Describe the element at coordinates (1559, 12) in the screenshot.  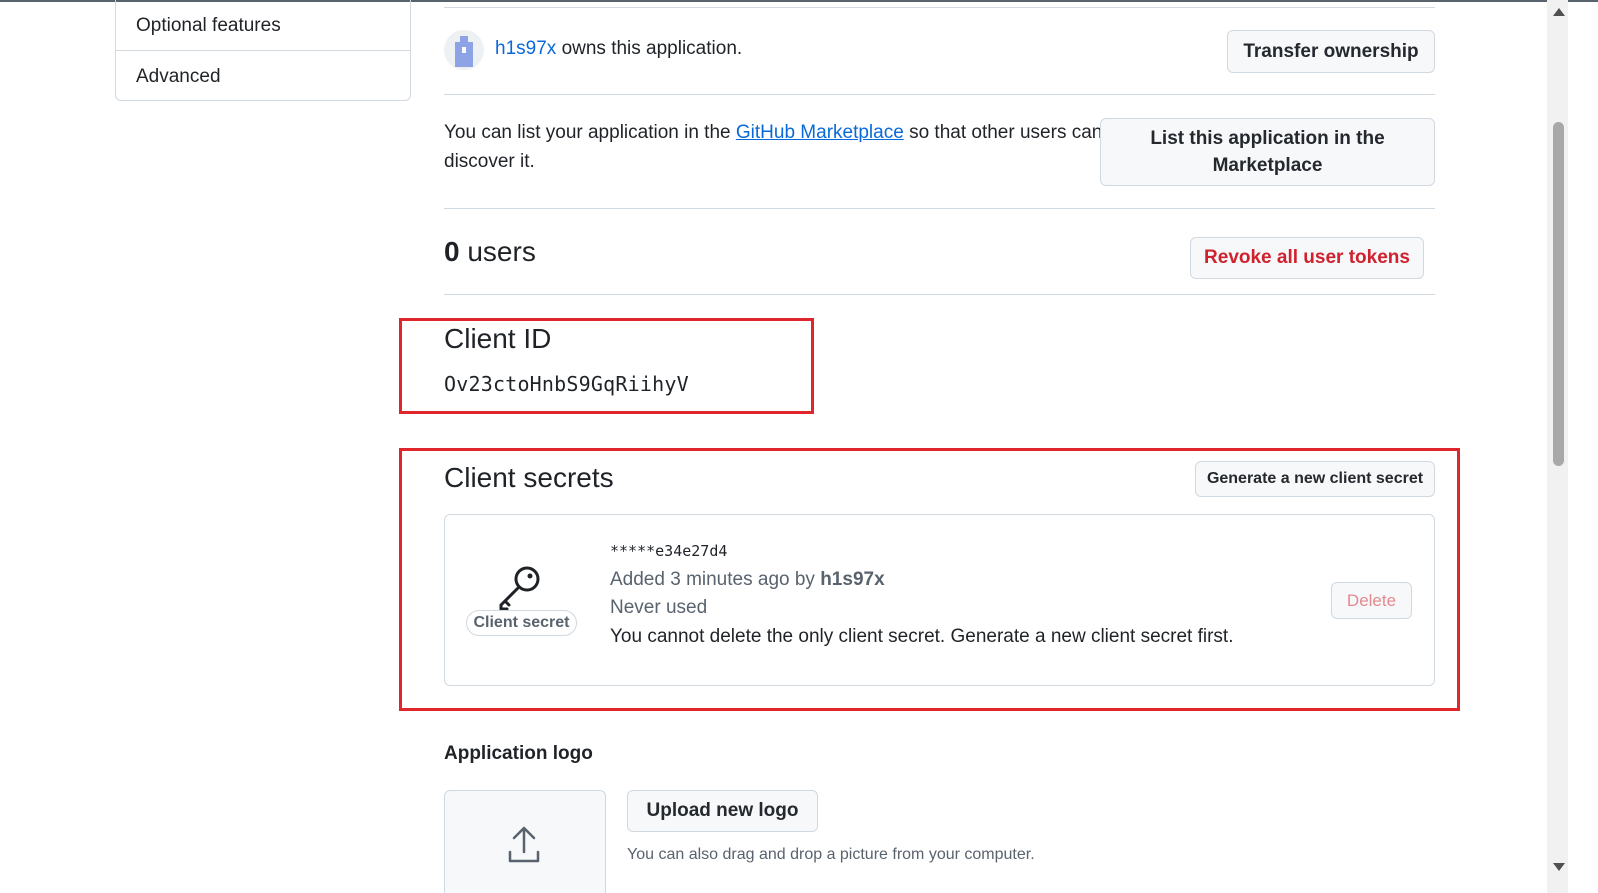
I see `scroll-up-arrow-icon` at that location.